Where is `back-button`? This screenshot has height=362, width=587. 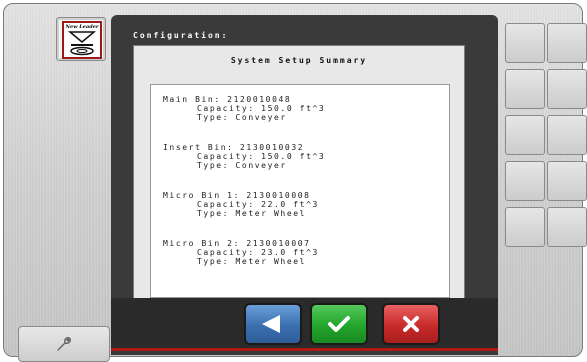 back-button is located at coordinates (273, 324).